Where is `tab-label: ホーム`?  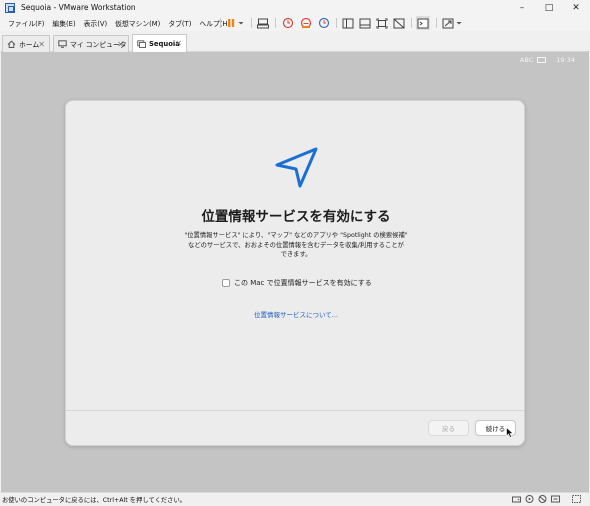
tab-label: ホーム is located at coordinates (29, 45).